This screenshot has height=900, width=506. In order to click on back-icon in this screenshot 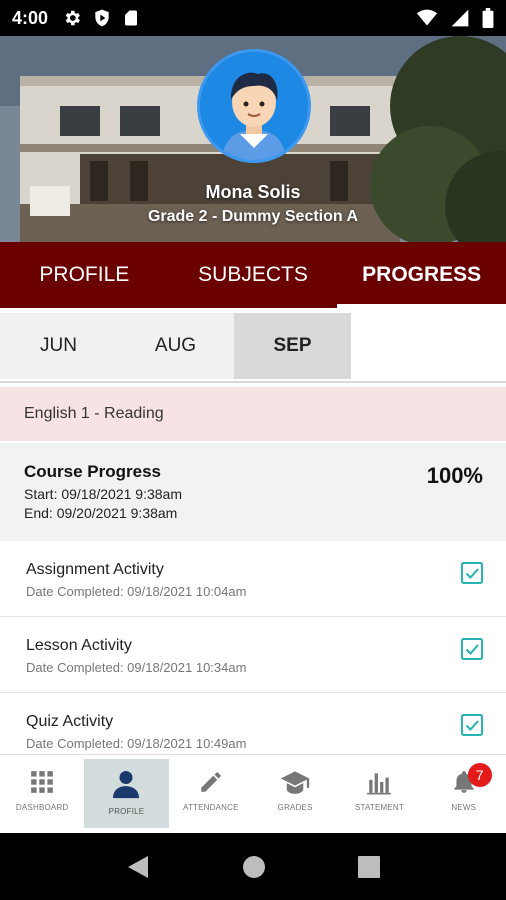, I will do `click(138, 867)`.